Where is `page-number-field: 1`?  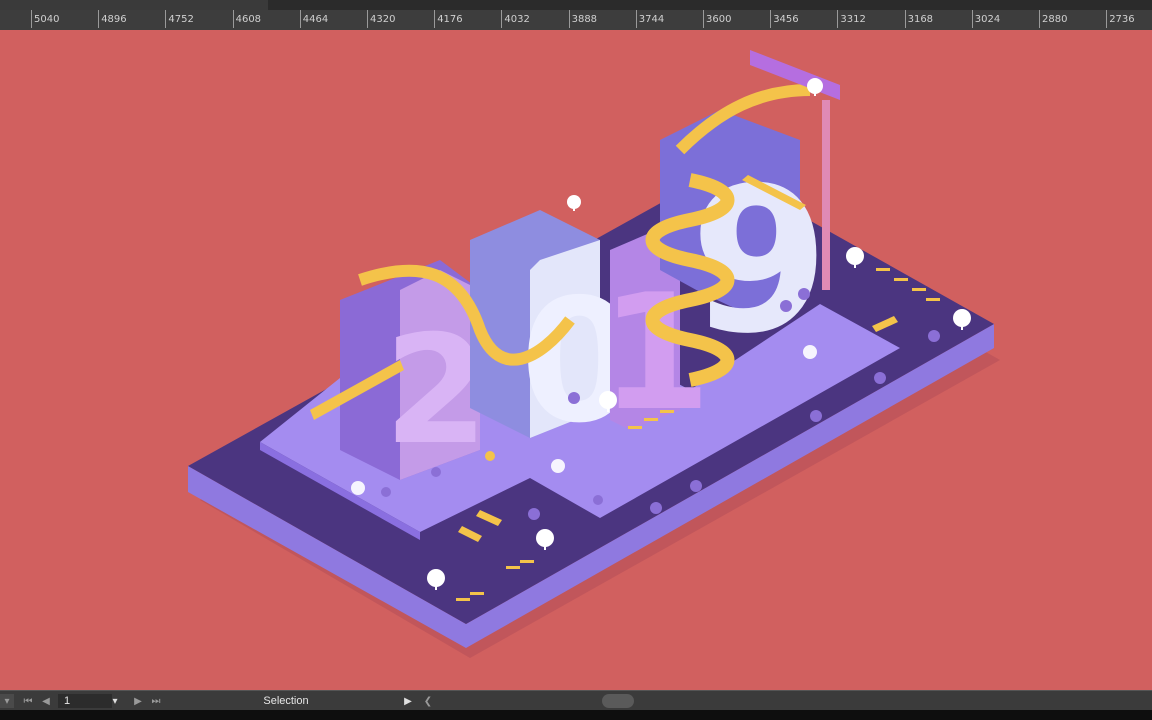 page-number-field: 1 is located at coordinates (85, 701).